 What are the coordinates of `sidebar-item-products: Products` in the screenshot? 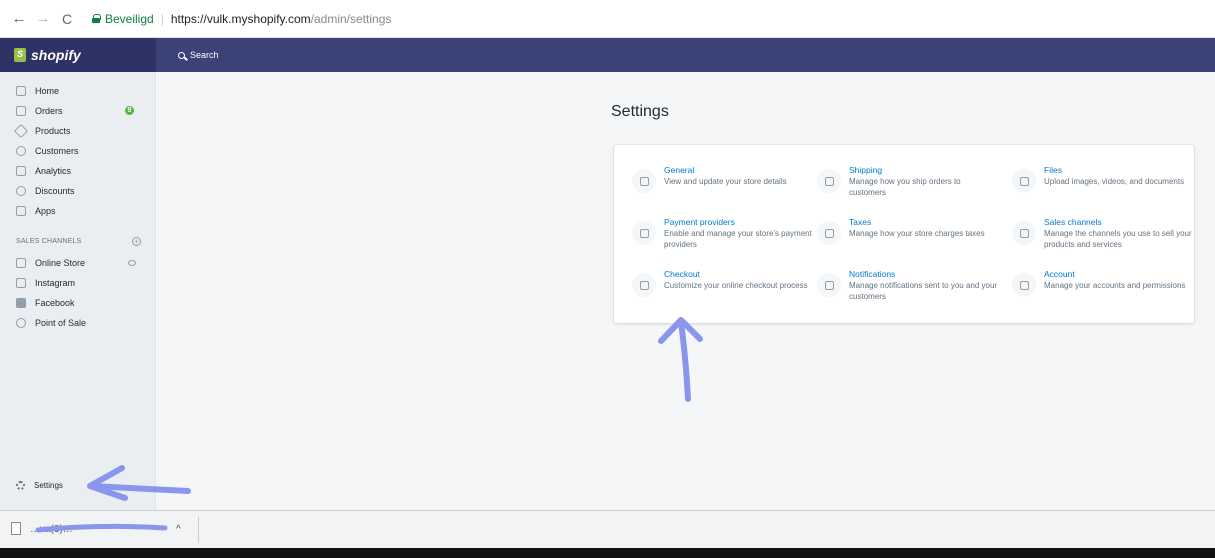 It's located at (79, 131).